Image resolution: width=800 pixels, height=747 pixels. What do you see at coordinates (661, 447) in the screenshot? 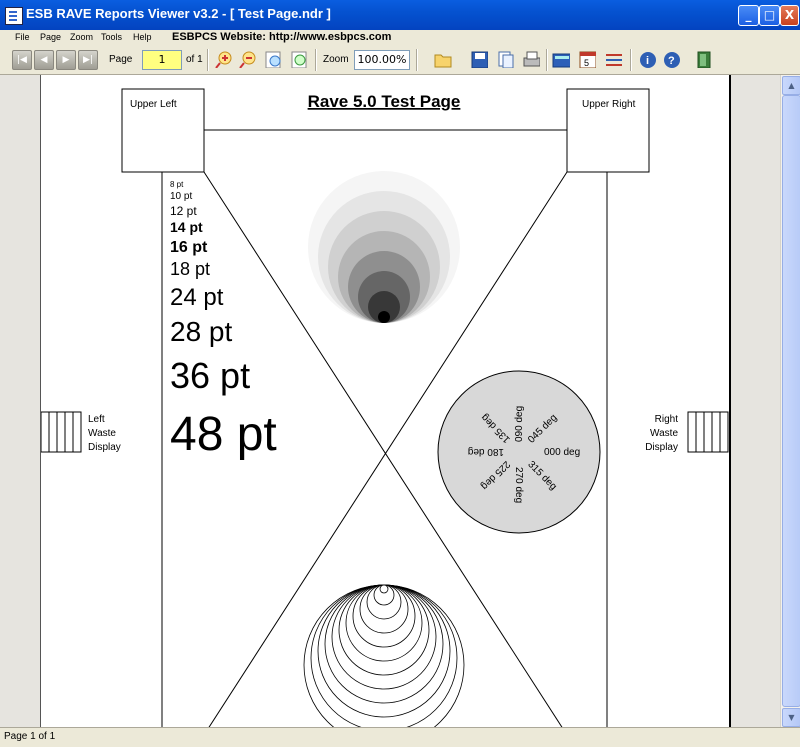
I see `right-waste-label: Display` at bounding box center [661, 447].